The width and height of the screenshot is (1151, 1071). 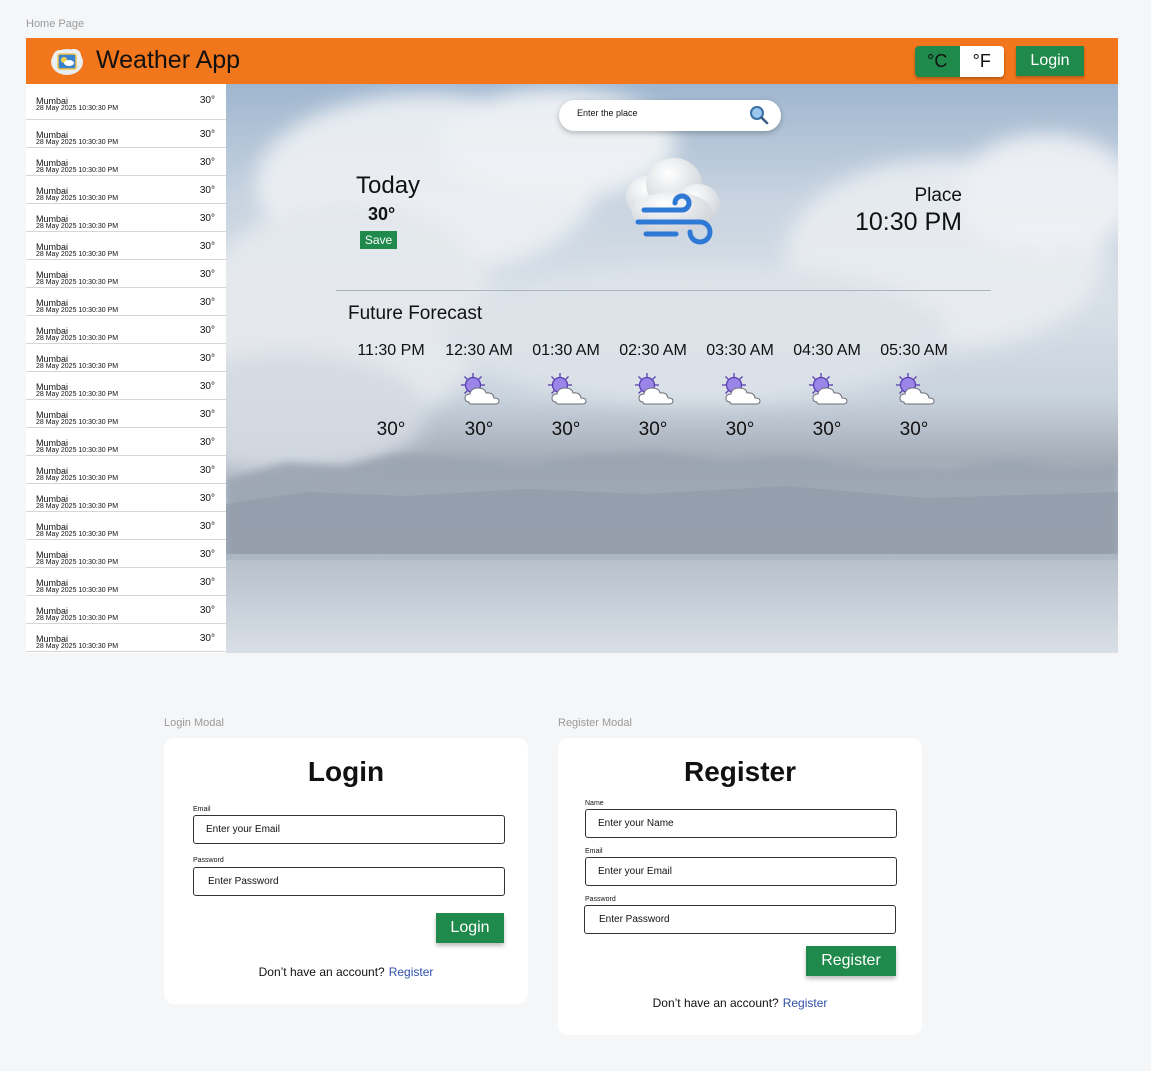 I want to click on register-password-field, so click(x=740, y=919).